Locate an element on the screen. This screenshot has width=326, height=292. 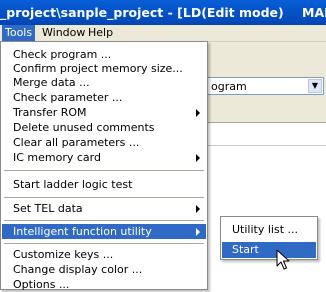
menu-item-label: Delete unused comments is located at coordinates (84, 127).